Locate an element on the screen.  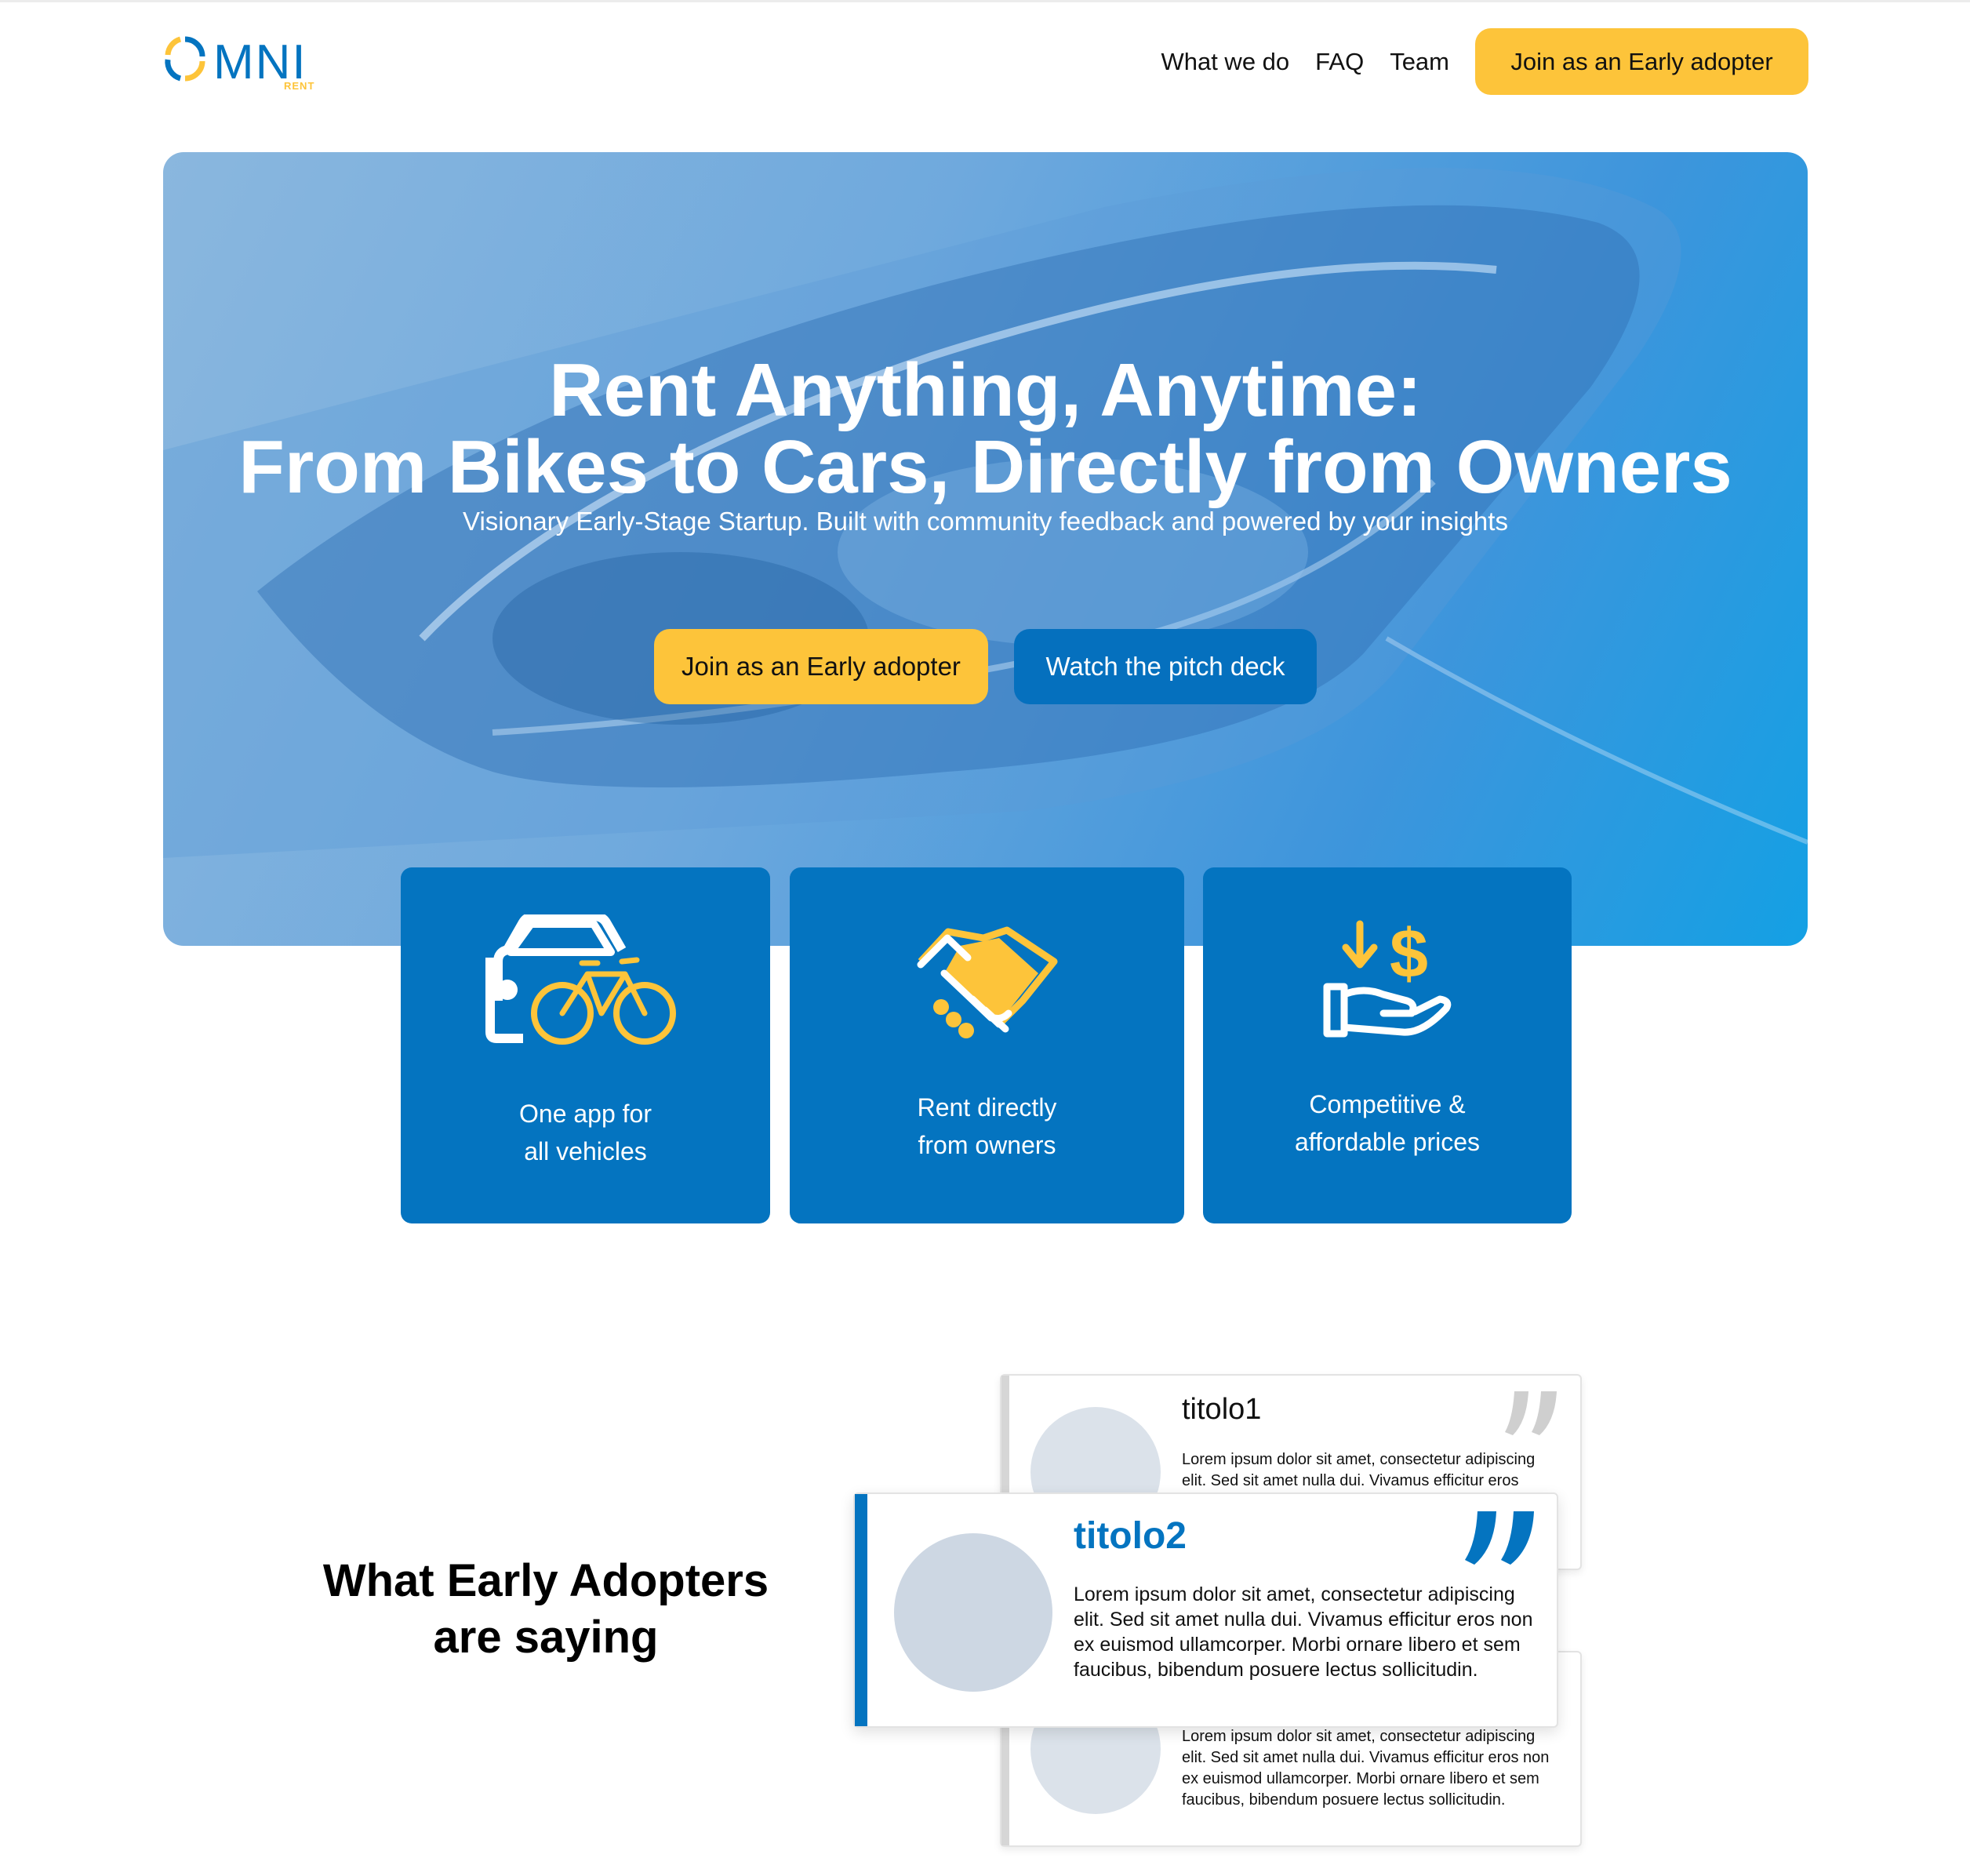
watch-pitch-deck-button: Watch the pitch deck is located at coordinates (1165, 666).